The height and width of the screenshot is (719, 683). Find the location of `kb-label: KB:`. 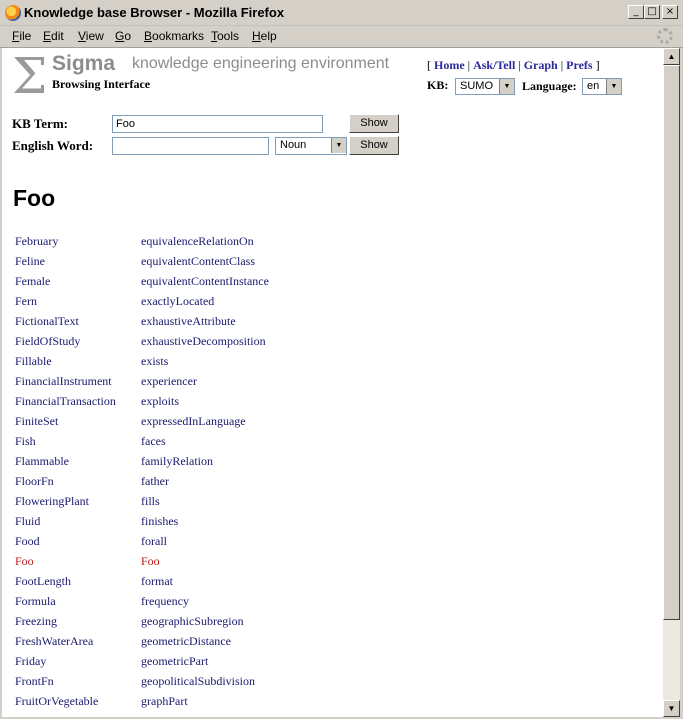

kb-label: KB: is located at coordinates (438, 85).